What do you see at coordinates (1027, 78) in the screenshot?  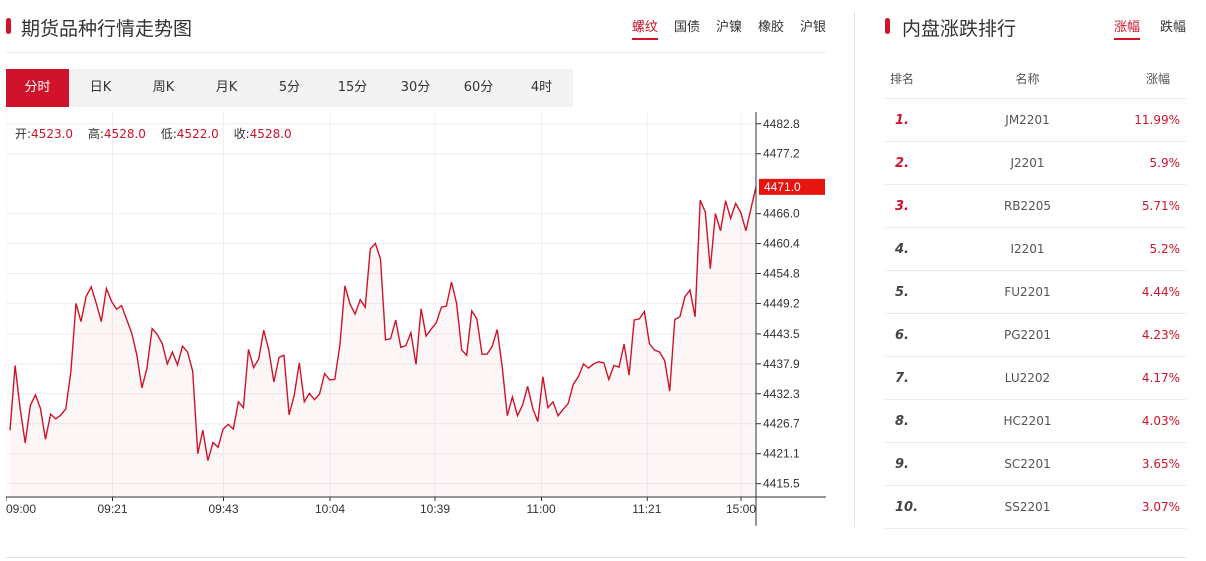 I see `column-header-name: 名称` at bounding box center [1027, 78].